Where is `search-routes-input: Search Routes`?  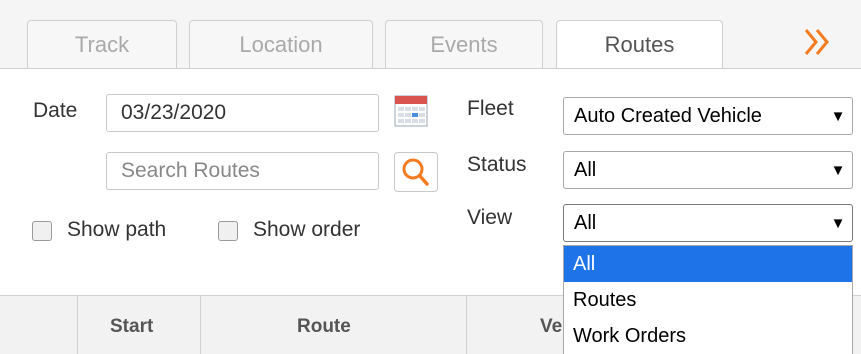
search-routes-input: Search Routes is located at coordinates (242, 171).